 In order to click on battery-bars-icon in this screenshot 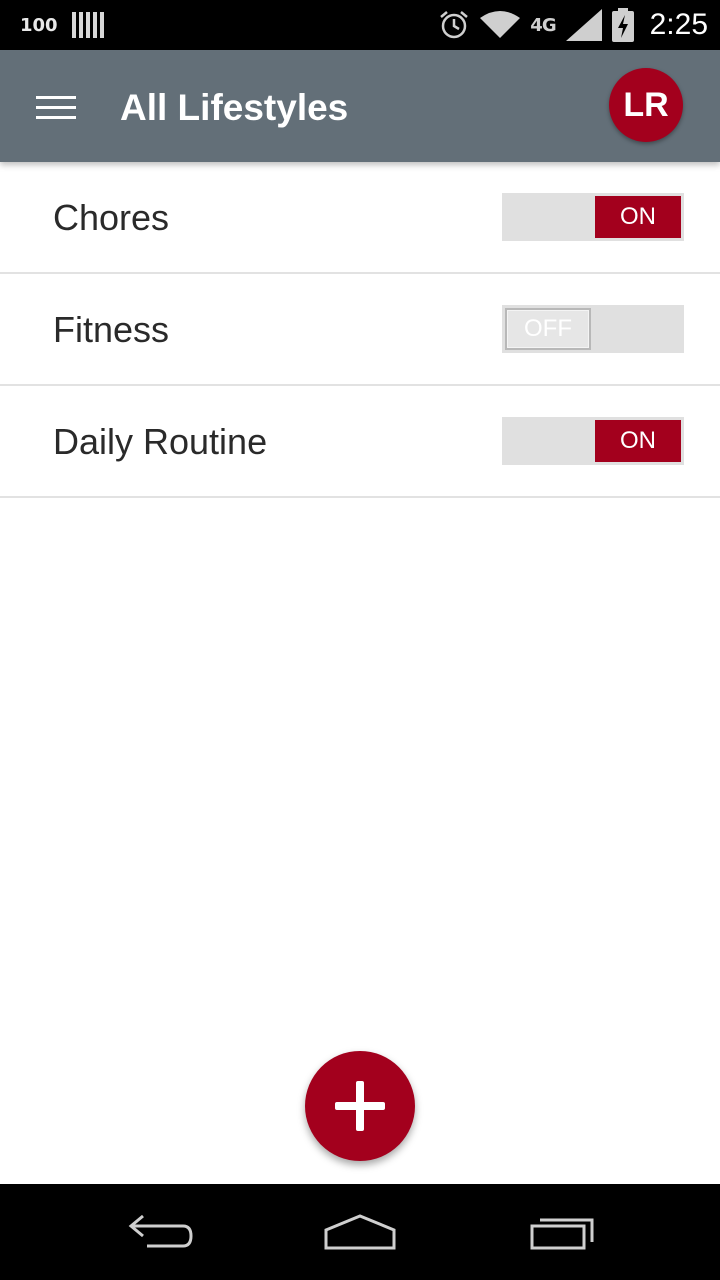, I will do `click(87, 25)`.